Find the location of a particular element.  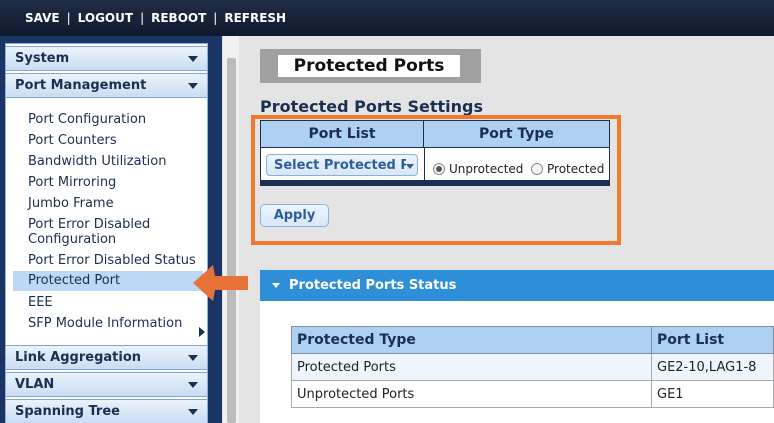

toolbar-links: SAVE | LOGOUT | REBOOT | REFRESH is located at coordinates (155, 18).